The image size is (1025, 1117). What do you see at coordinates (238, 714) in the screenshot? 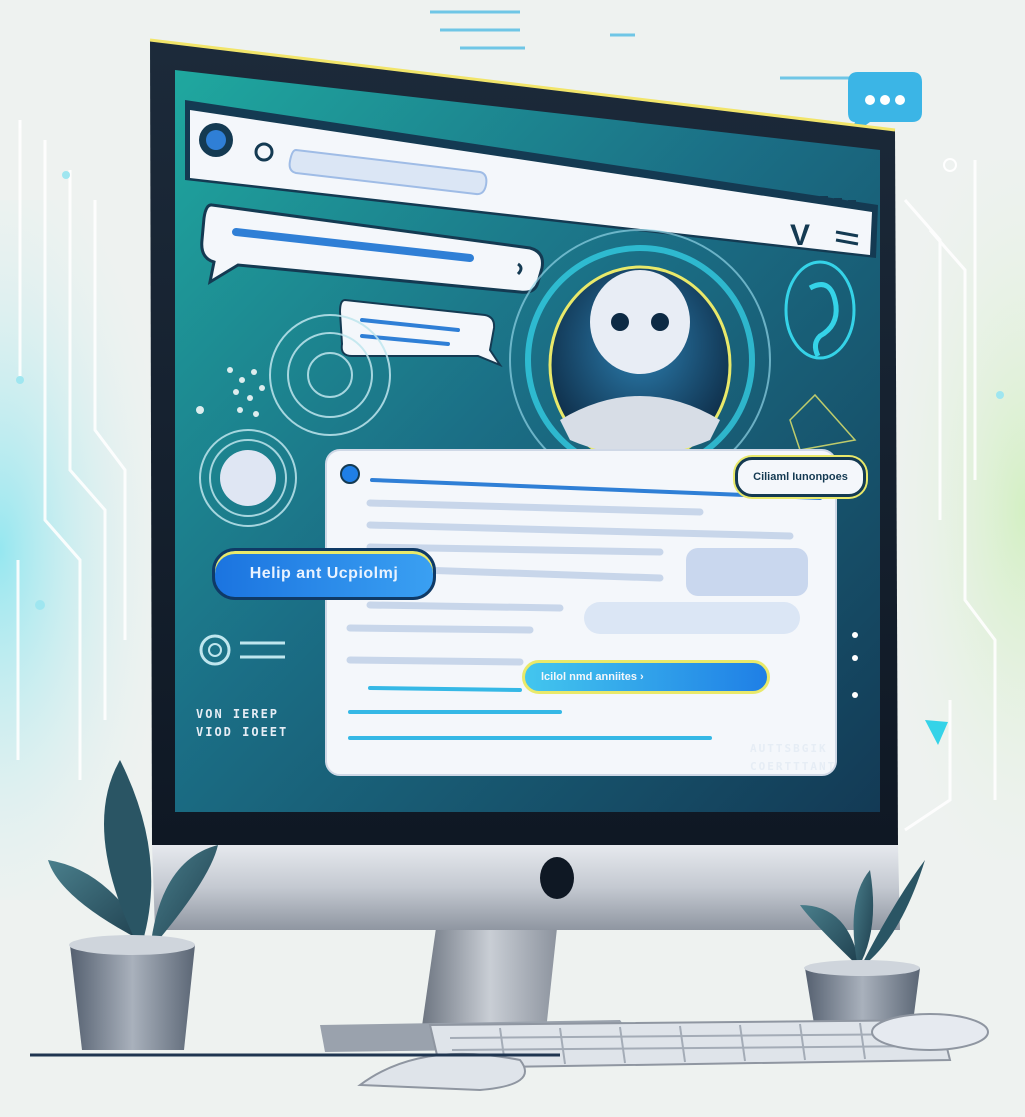
I see `caption-left-line1: VON IEREP` at bounding box center [238, 714].